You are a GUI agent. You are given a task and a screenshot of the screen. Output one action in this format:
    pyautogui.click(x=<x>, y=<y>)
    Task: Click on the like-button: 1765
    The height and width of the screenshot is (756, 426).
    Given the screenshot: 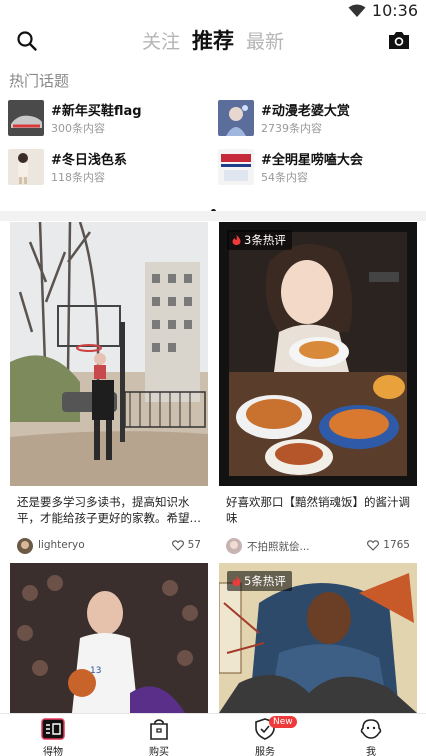 What is the action you would take?
    pyautogui.click(x=388, y=545)
    